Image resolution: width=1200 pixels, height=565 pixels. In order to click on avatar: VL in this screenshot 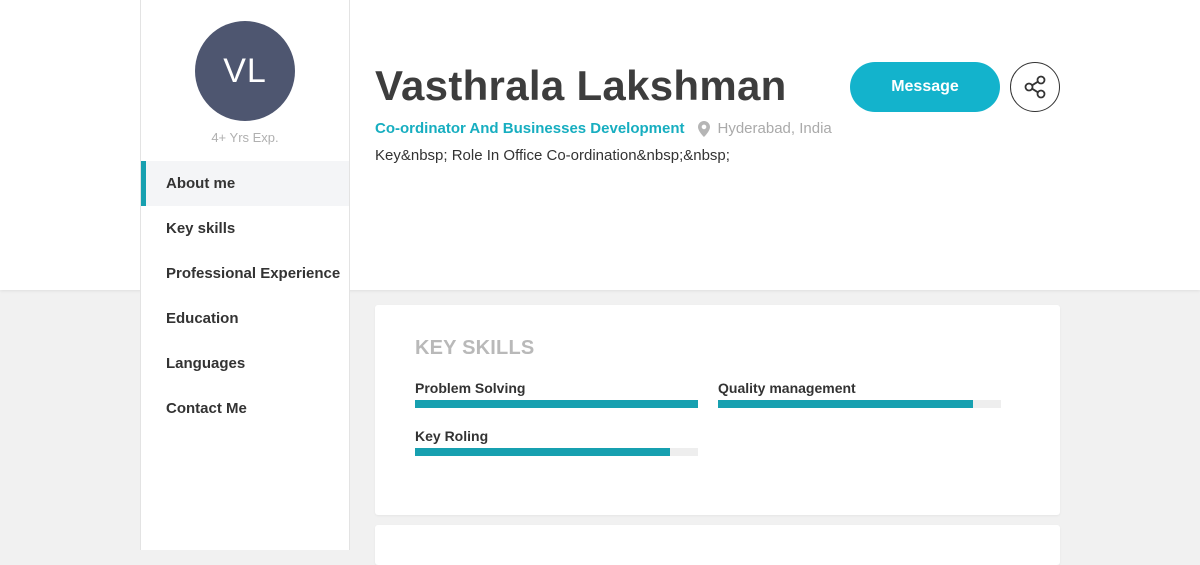, I will do `click(245, 71)`.